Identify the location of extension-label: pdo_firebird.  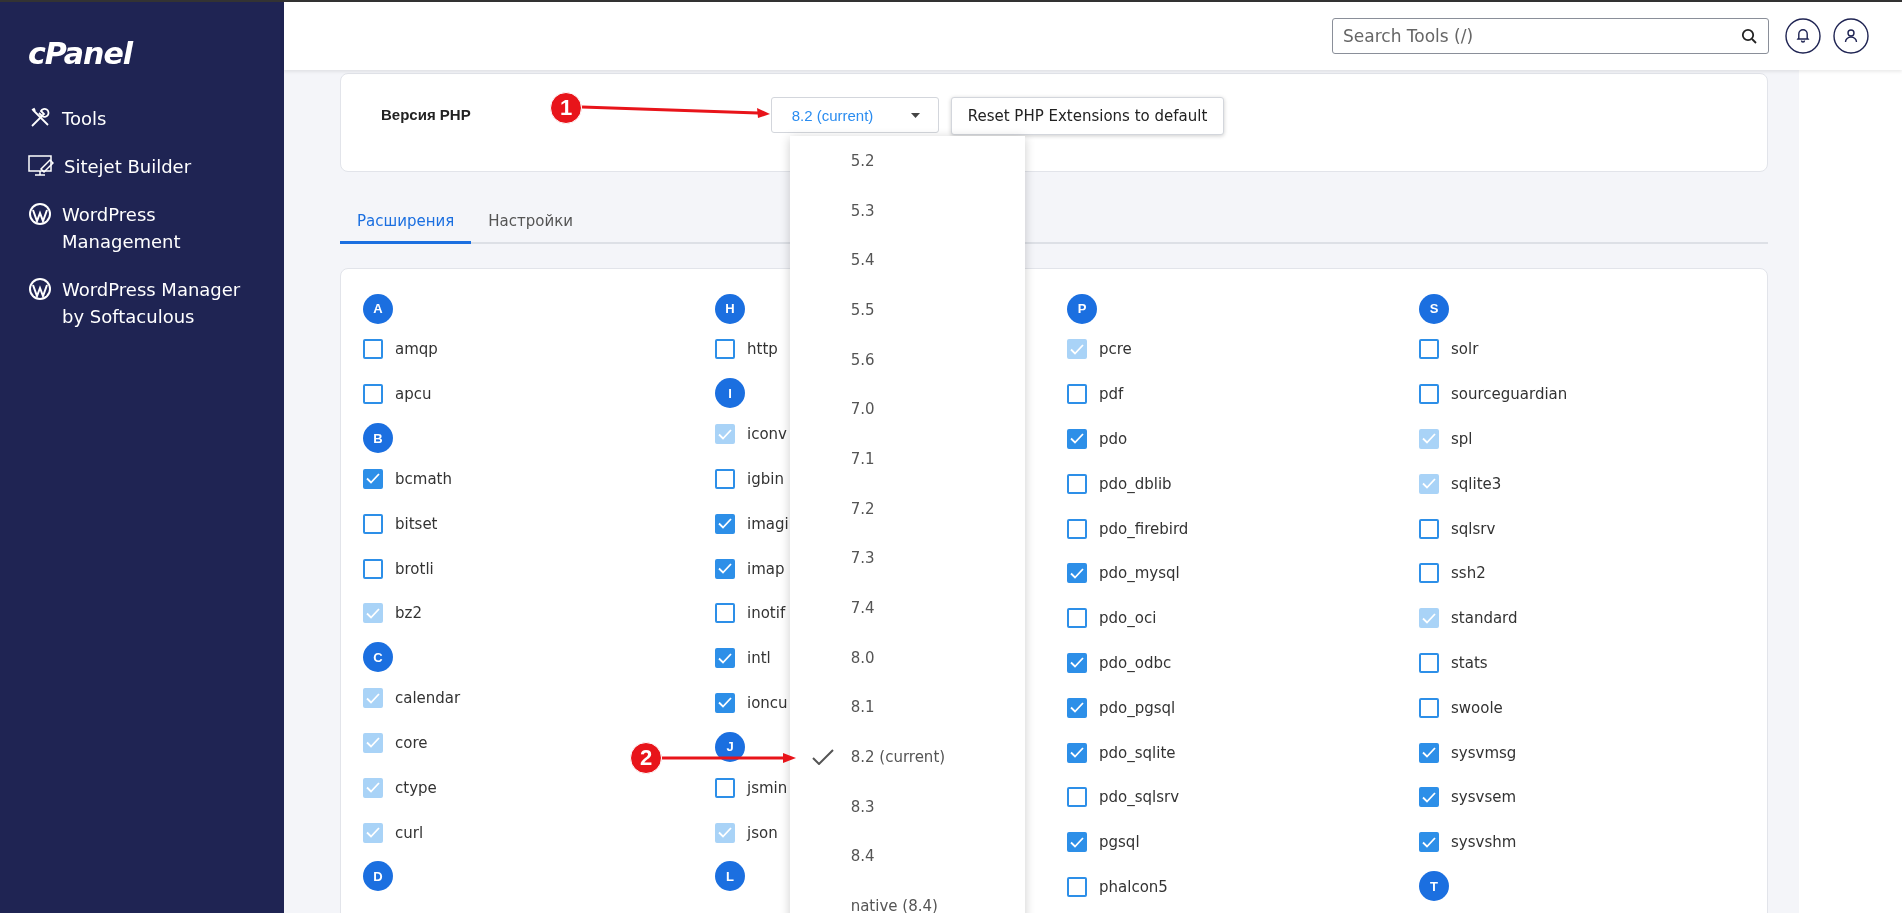
(1144, 528).